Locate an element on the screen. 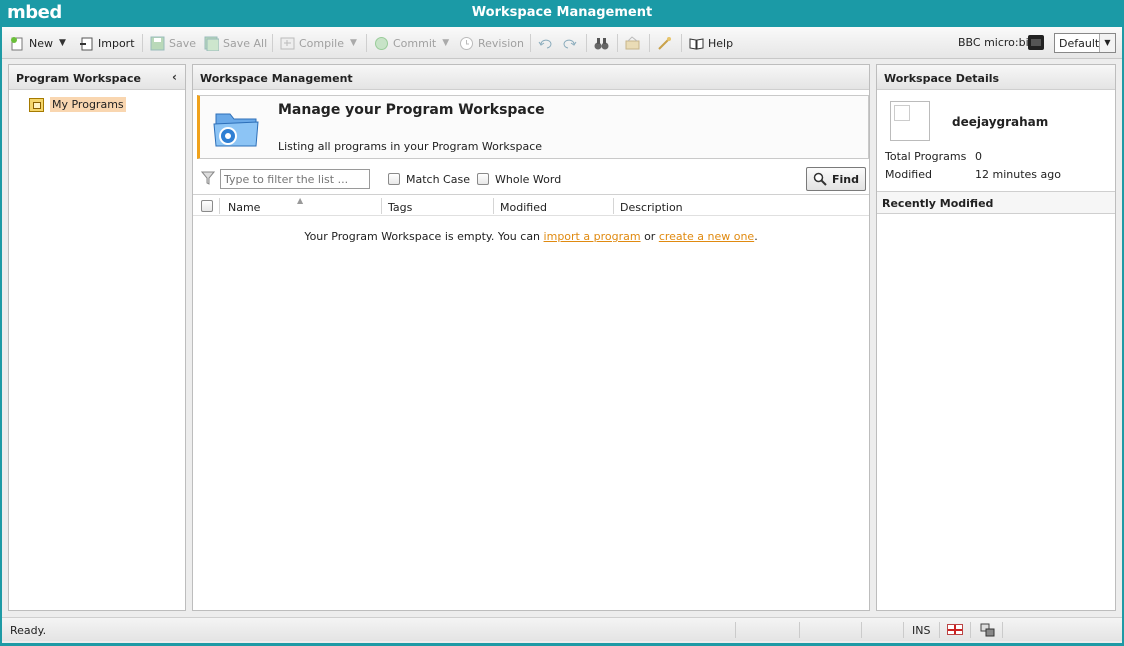 This screenshot has height=646, width=1124. program-workspace-header: Program Workspace ‹ is located at coordinates (97, 77).